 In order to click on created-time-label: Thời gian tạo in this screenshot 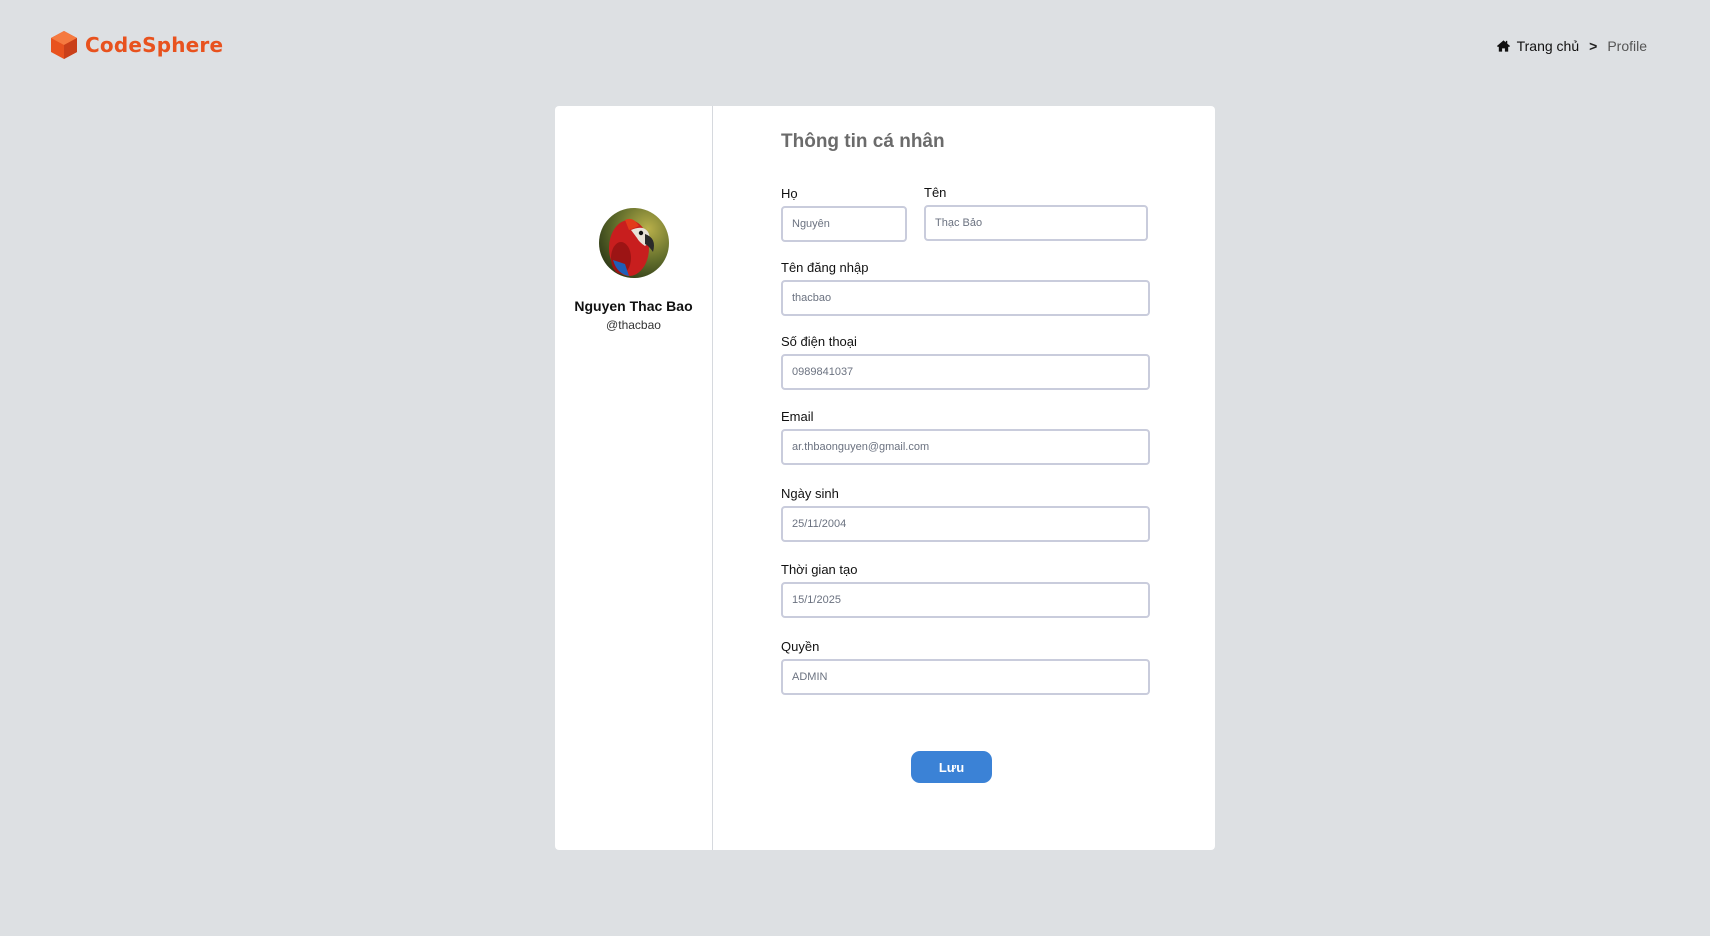, I will do `click(819, 569)`.